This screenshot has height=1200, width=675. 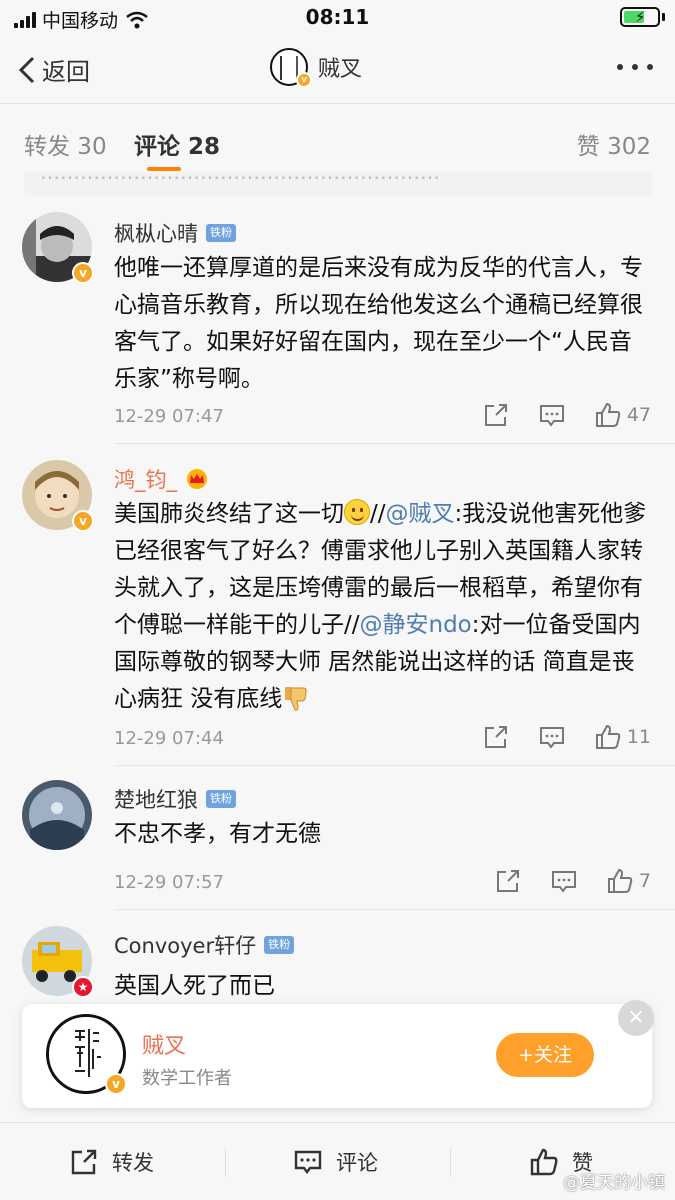 I want to click on thumbs-down-emoji-icon, so click(x=296, y=699).